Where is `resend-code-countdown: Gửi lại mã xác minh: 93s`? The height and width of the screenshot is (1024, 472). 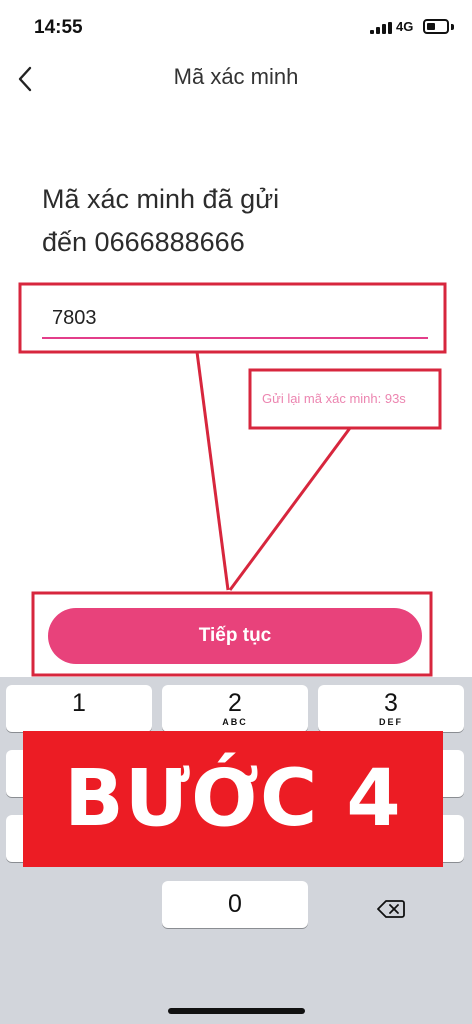 resend-code-countdown: Gửi lại mã xác minh: 93s is located at coordinates (334, 398).